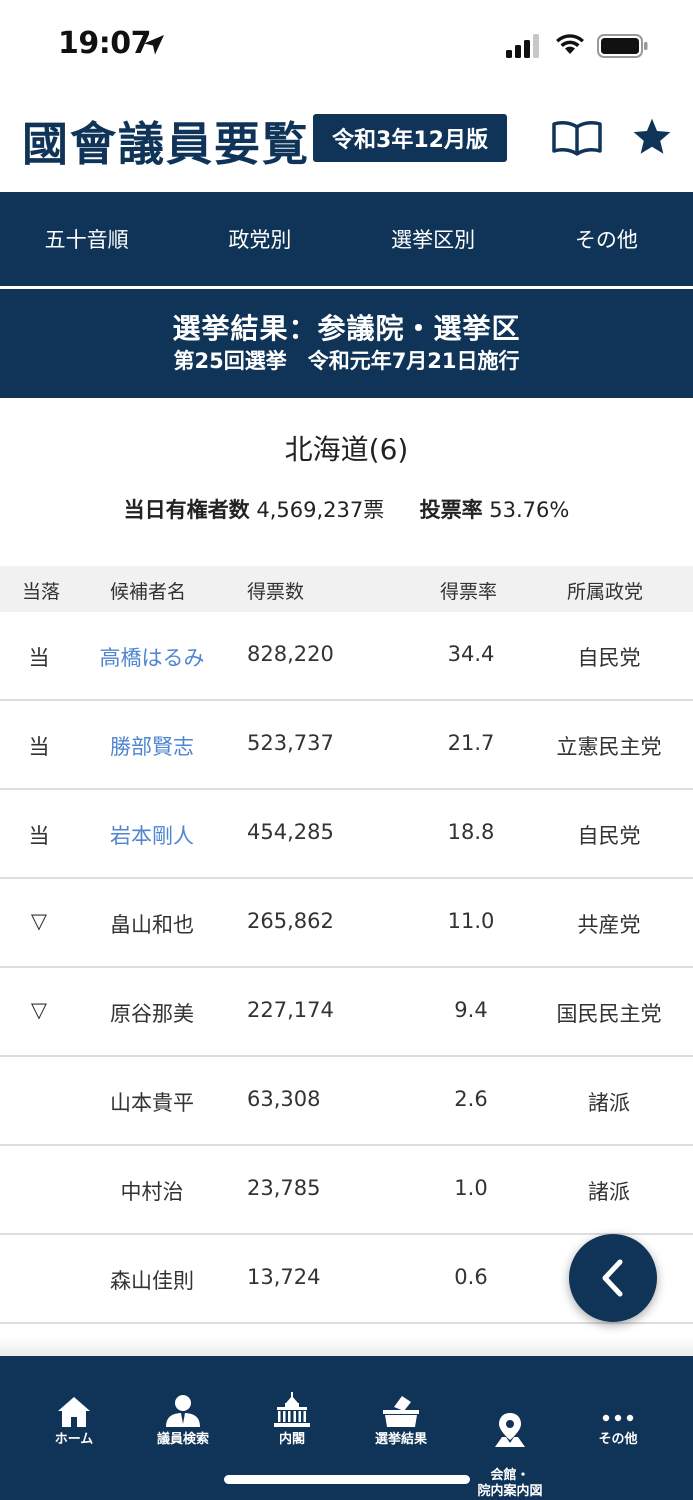  Describe the element at coordinates (577, 138) in the screenshot. I see `book-icon` at that location.